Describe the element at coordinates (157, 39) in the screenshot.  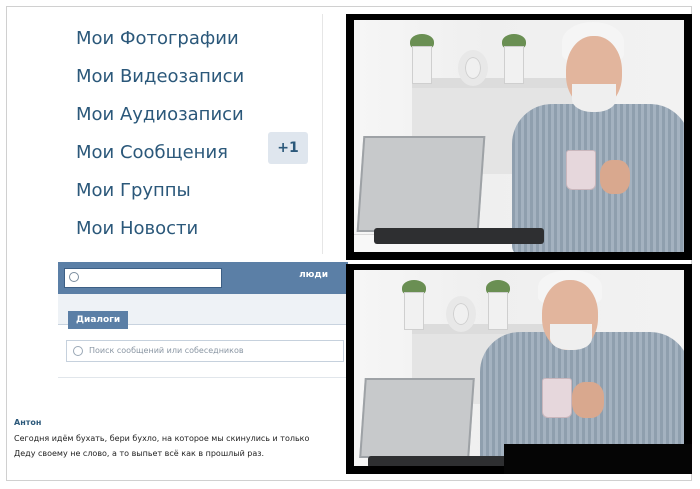
I see `menu-item-photos: Мои Фотографии` at that location.